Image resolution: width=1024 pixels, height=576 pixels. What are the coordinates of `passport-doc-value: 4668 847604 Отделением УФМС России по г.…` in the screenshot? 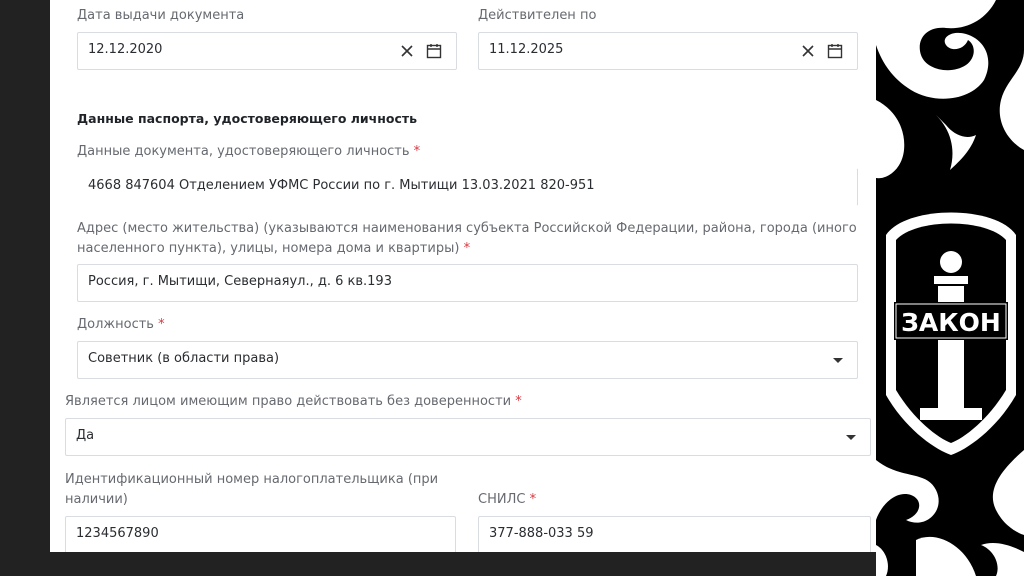 It's located at (341, 185).